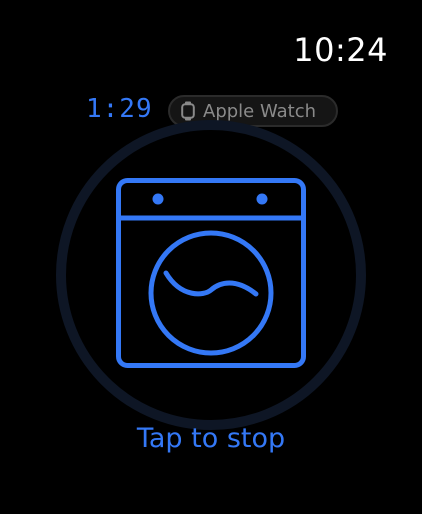 This screenshot has height=514, width=422. What do you see at coordinates (260, 111) in the screenshot?
I see `device-label: Apple Watch` at bounding box center [260, 111].